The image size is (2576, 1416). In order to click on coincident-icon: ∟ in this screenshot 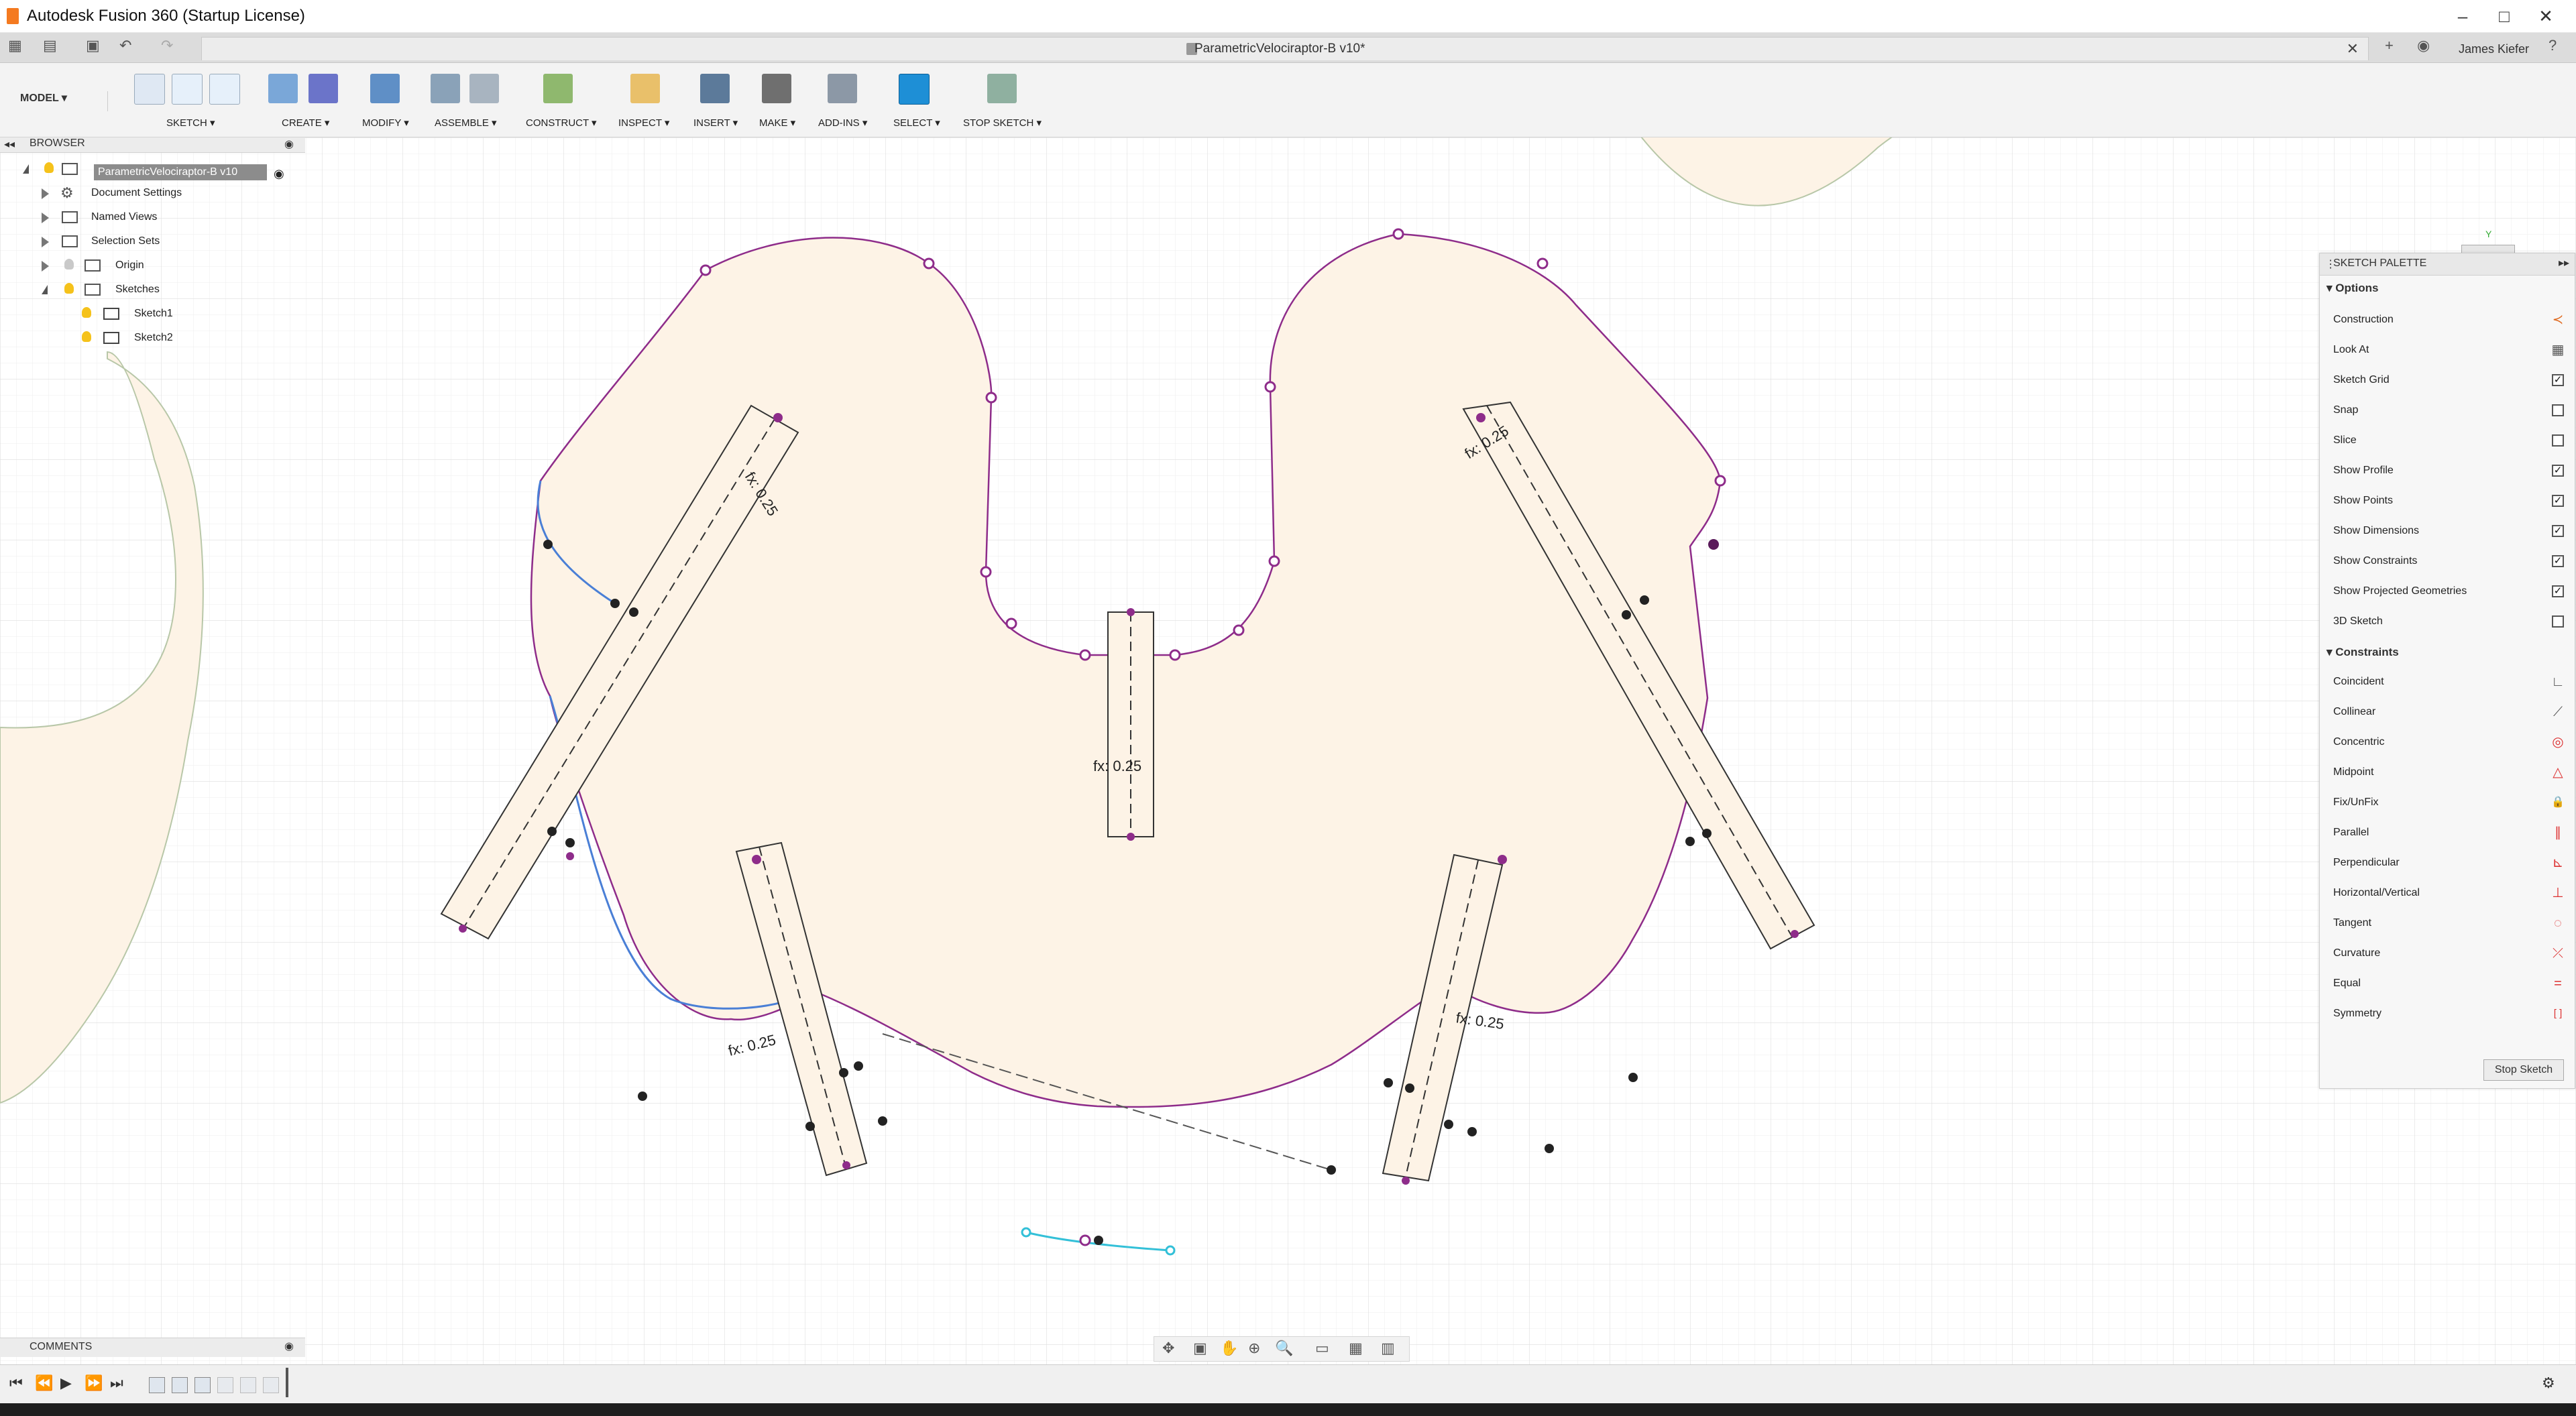, I will do `click(2558, 682)`.